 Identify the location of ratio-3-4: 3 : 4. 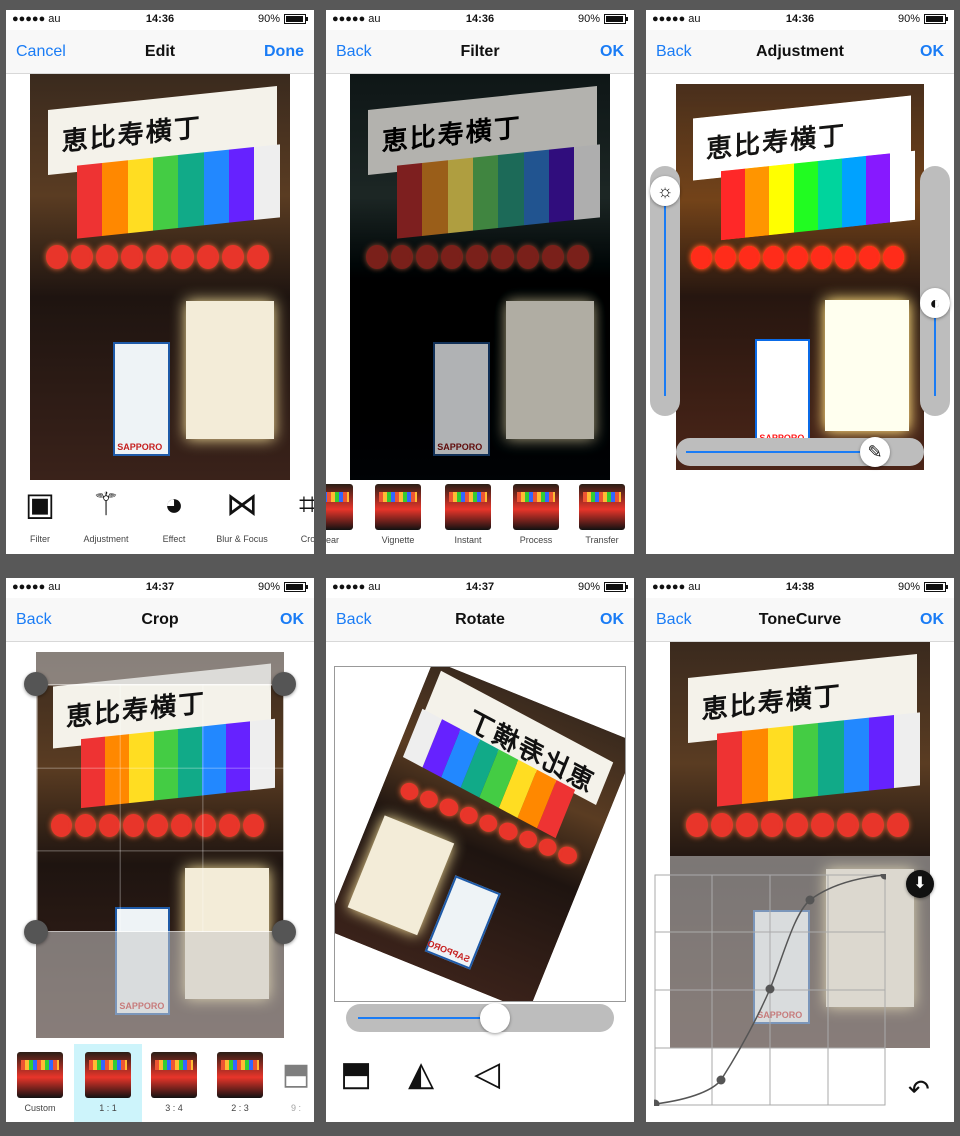
(174, 1082).